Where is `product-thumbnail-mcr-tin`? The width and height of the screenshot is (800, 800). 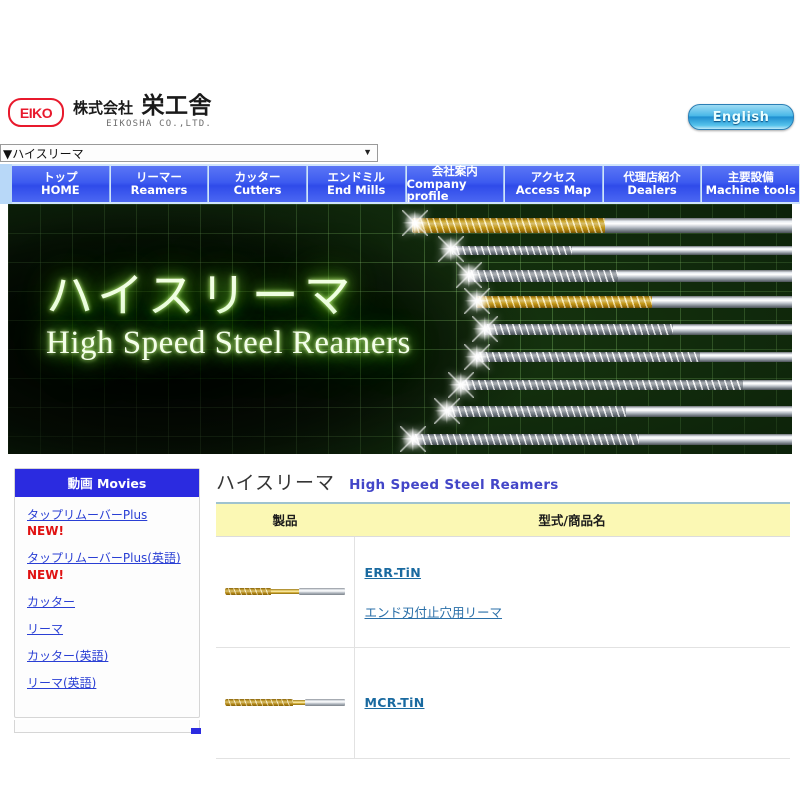 product-thumbnail-mcr-tin is located at coordinates (284, 703).